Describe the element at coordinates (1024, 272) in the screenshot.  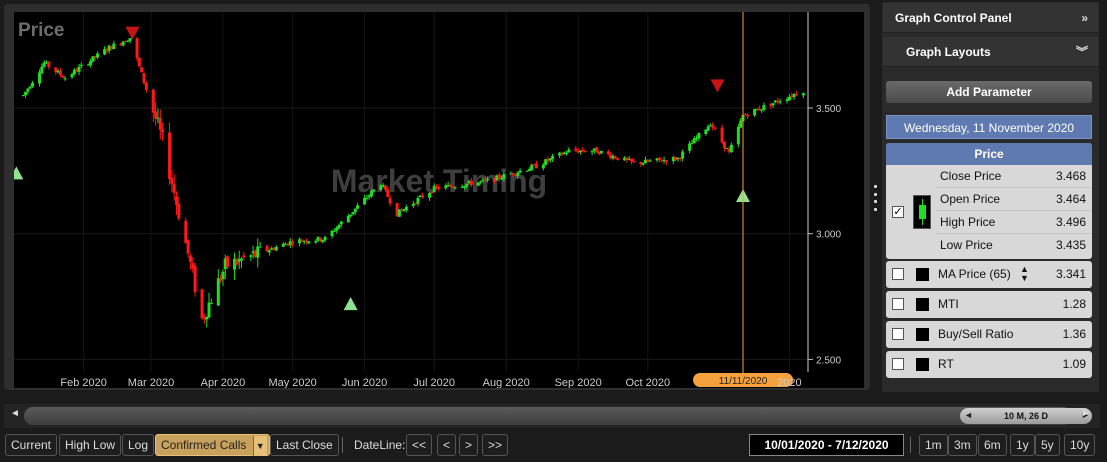
I see `sort-updown-icon: ▲ ▼` at that location.